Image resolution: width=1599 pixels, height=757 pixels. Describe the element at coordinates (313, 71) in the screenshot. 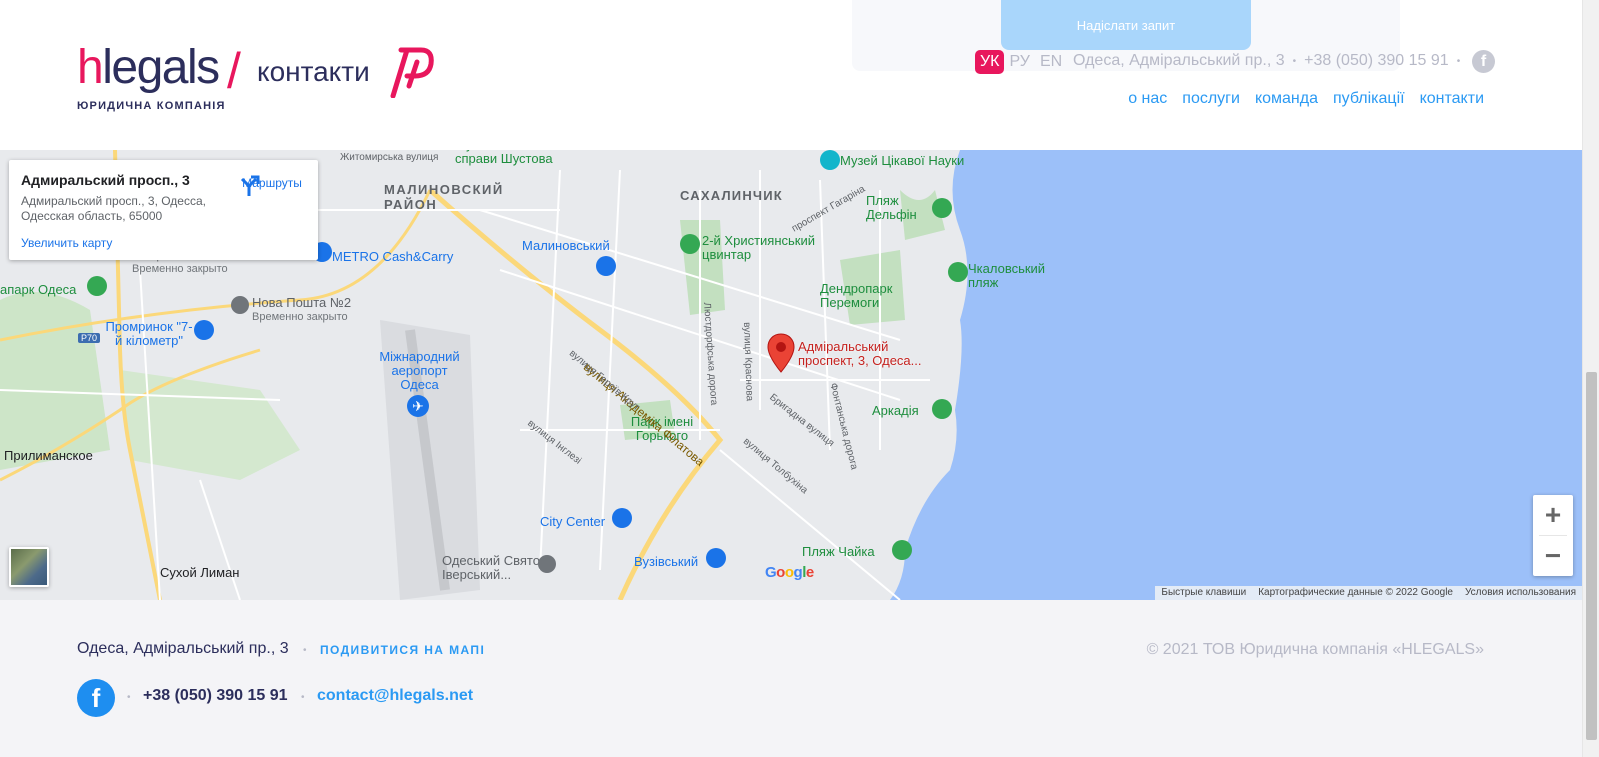

I see `page-name: контакти` at that location.